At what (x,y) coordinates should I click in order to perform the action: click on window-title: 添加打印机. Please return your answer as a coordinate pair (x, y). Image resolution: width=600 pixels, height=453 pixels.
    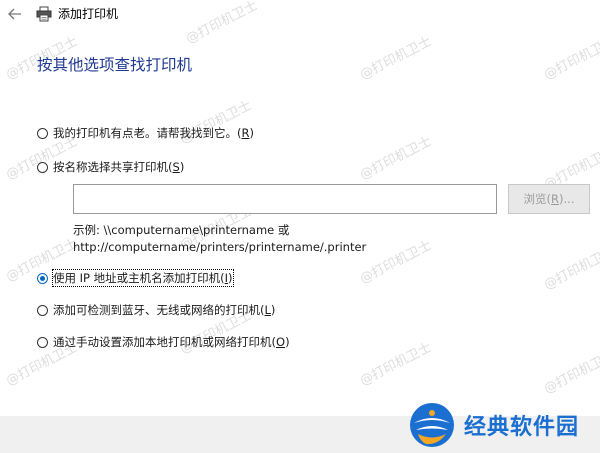
    Looking at the image, I should click on (88, 14).